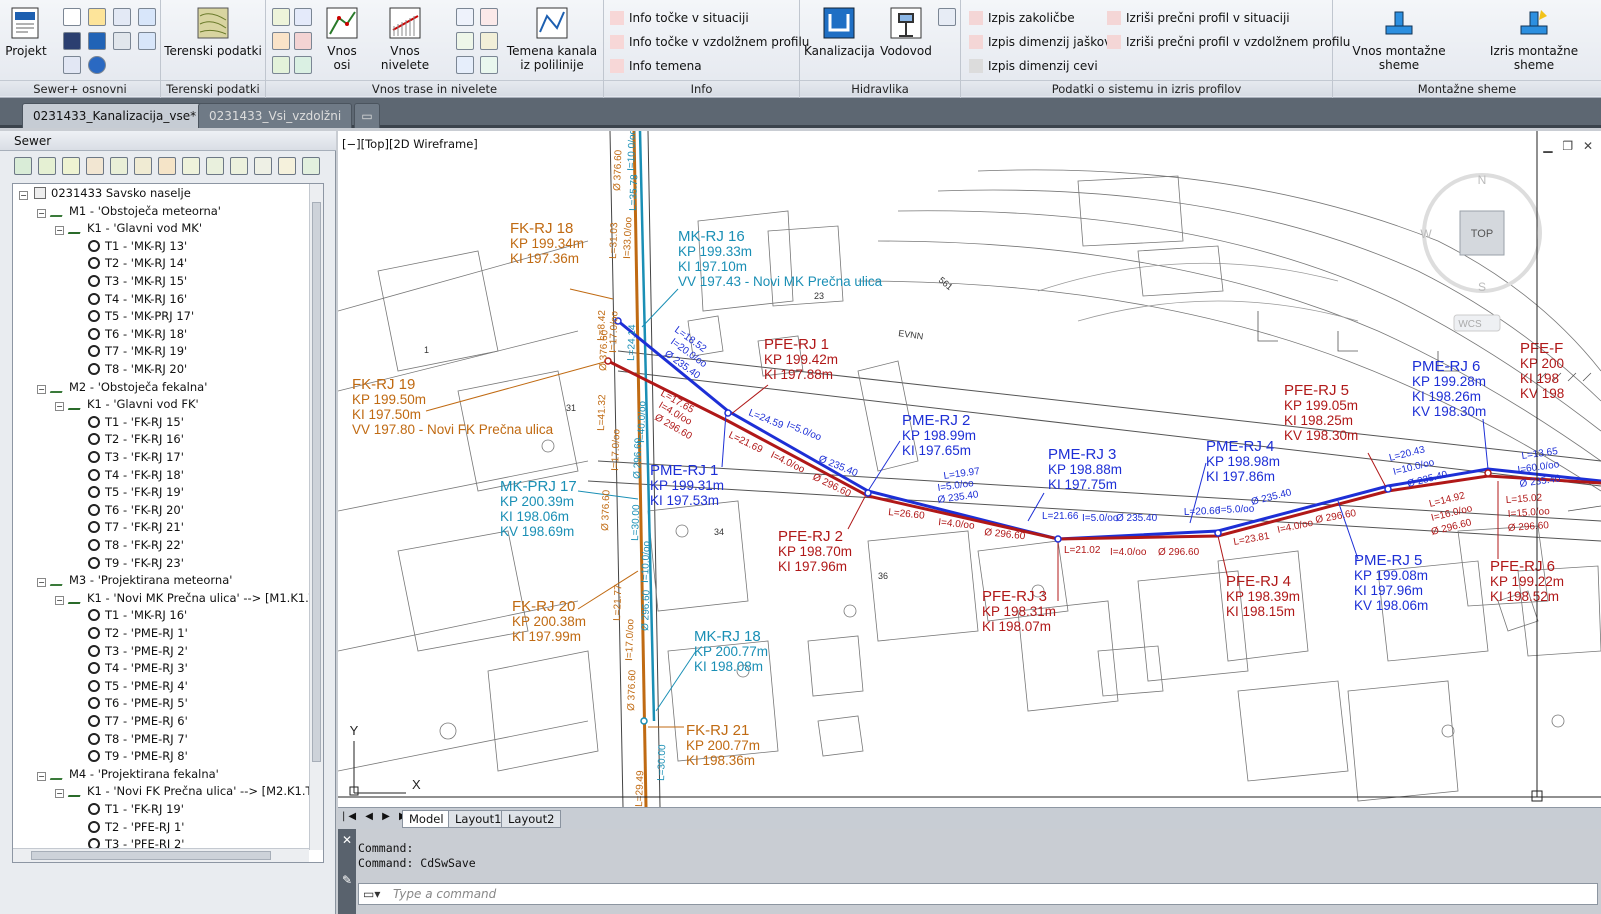  I want to click on tab-layout2: Layout2, so click(531, 819).